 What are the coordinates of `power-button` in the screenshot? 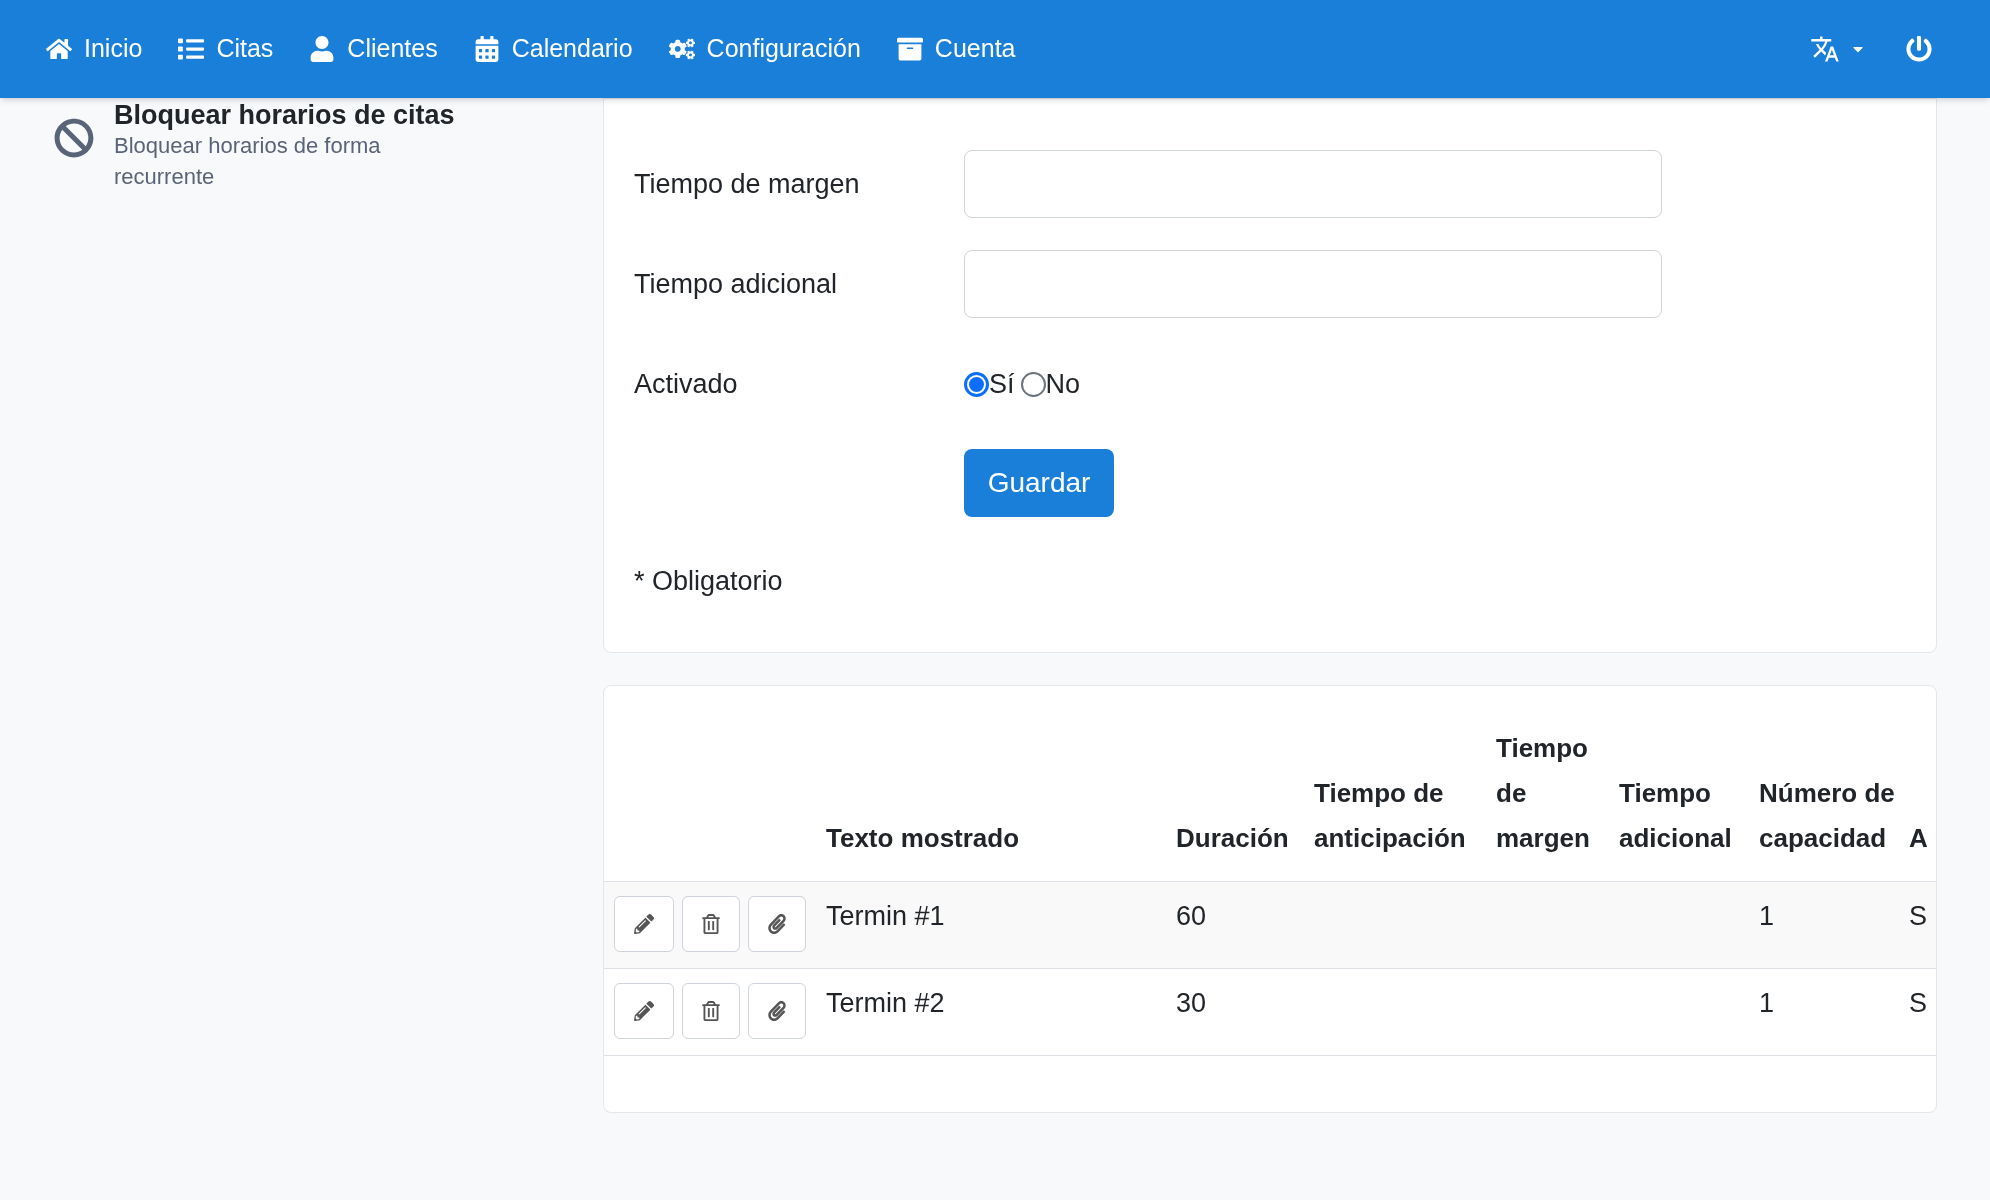 It's located at (1919, 49).